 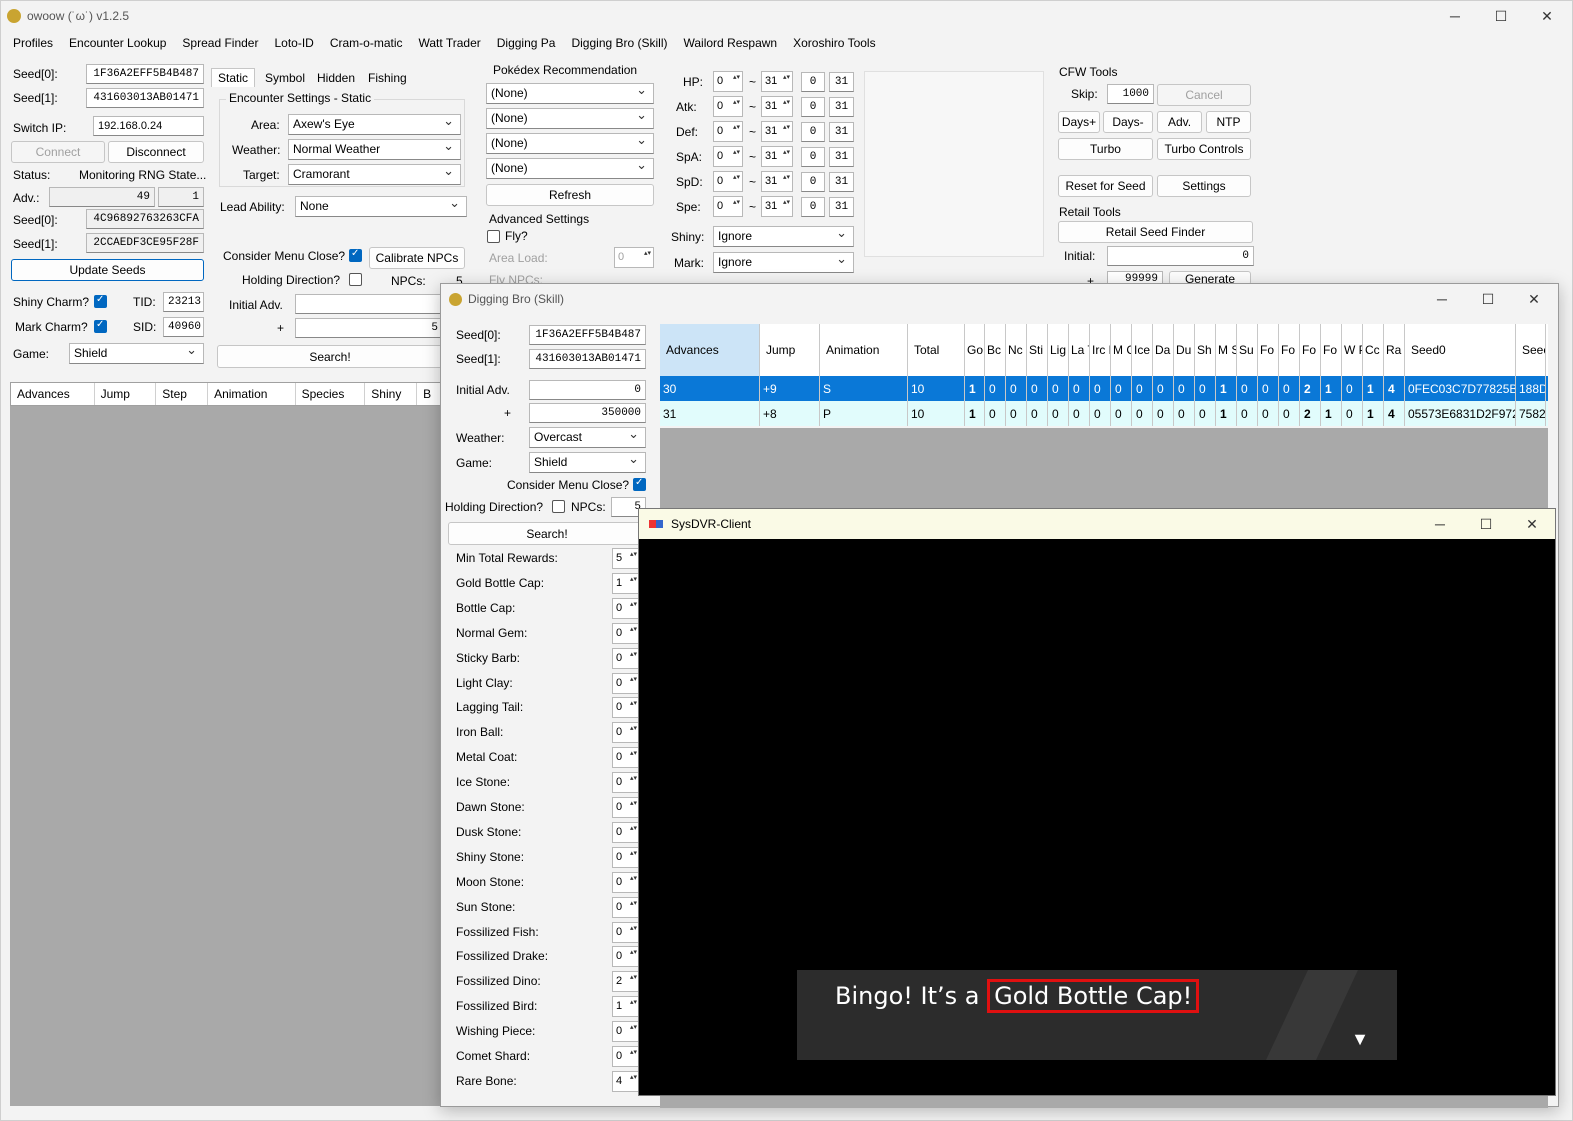 What do you see at coordinates (639, 484) in the screenshot?
I see `bro-menu-close-checkbox` at bounding box center [639, 484].